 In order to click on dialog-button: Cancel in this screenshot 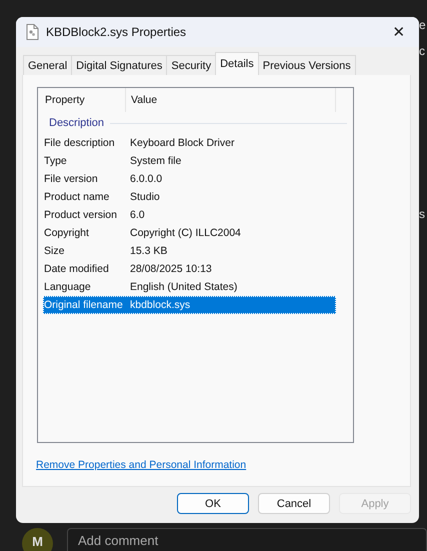, I will do `click(294, 503)`.